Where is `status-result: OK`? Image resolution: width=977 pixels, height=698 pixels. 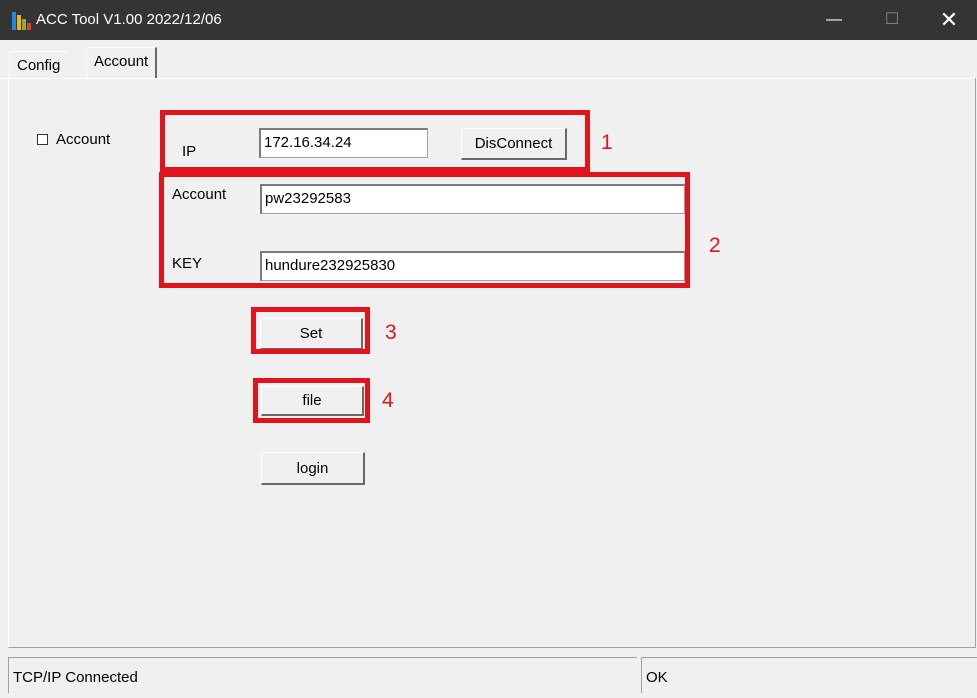
status-result: OK is located at coordinates (809, 675).